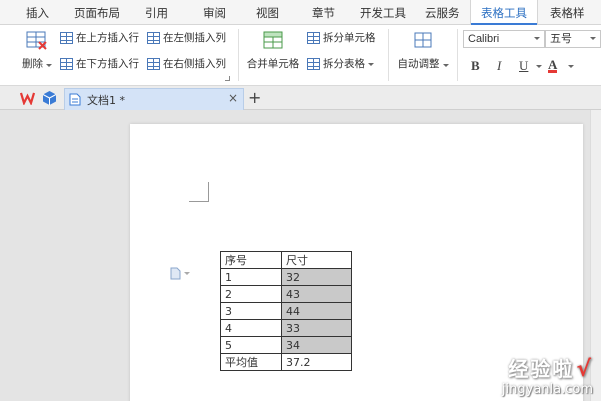 The height and width of the screenshot is (401, 601). I want to click on document-tab: 文档1 * ×, so click(154, 99).